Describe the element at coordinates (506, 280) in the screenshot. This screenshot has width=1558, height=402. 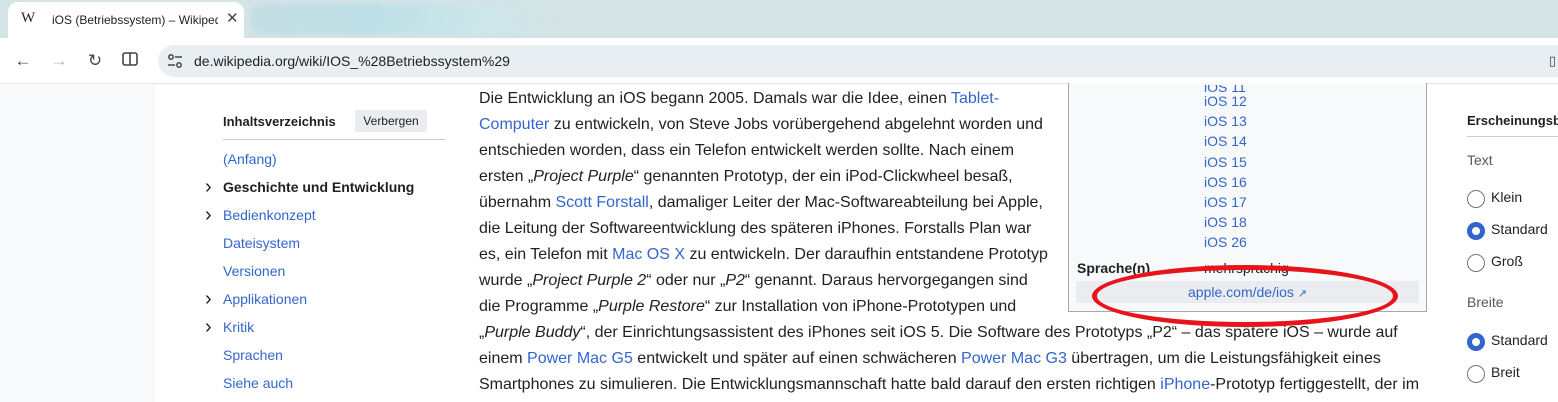
I see `article-text: wurde „` at that location.